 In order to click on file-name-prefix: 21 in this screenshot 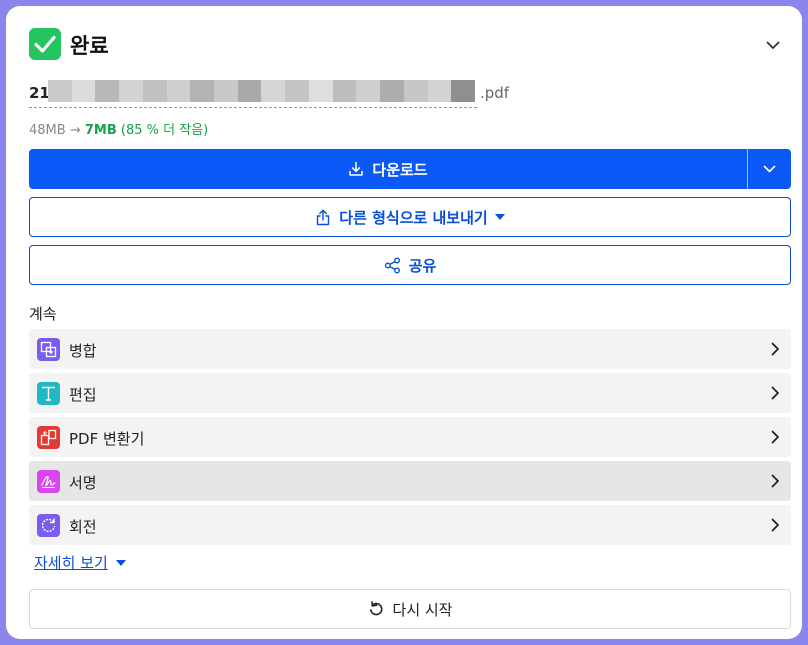, I will do `click(39, 93)`.